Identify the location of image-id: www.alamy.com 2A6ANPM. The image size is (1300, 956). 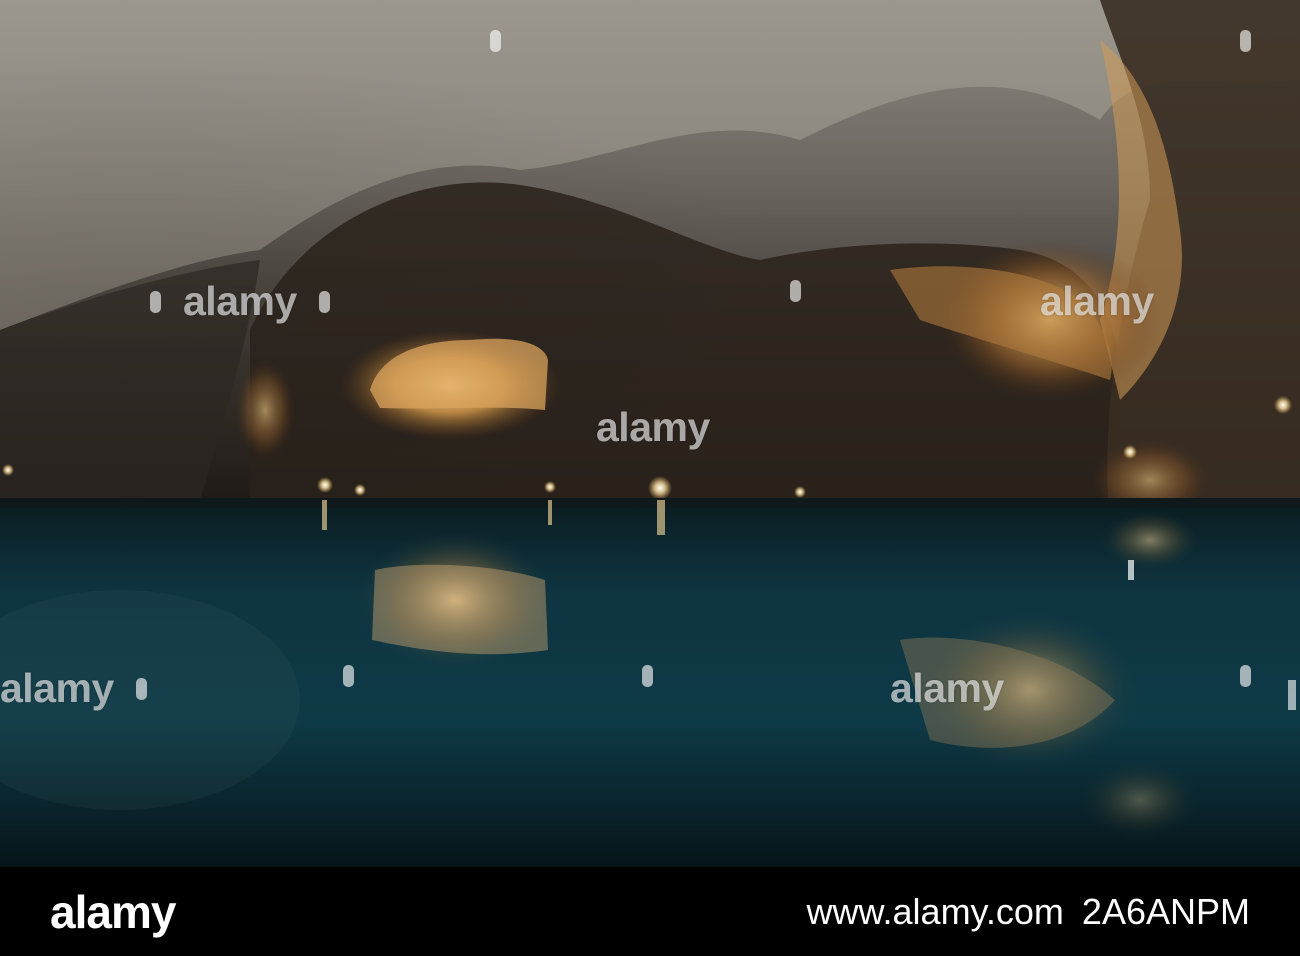
(1028, 912).